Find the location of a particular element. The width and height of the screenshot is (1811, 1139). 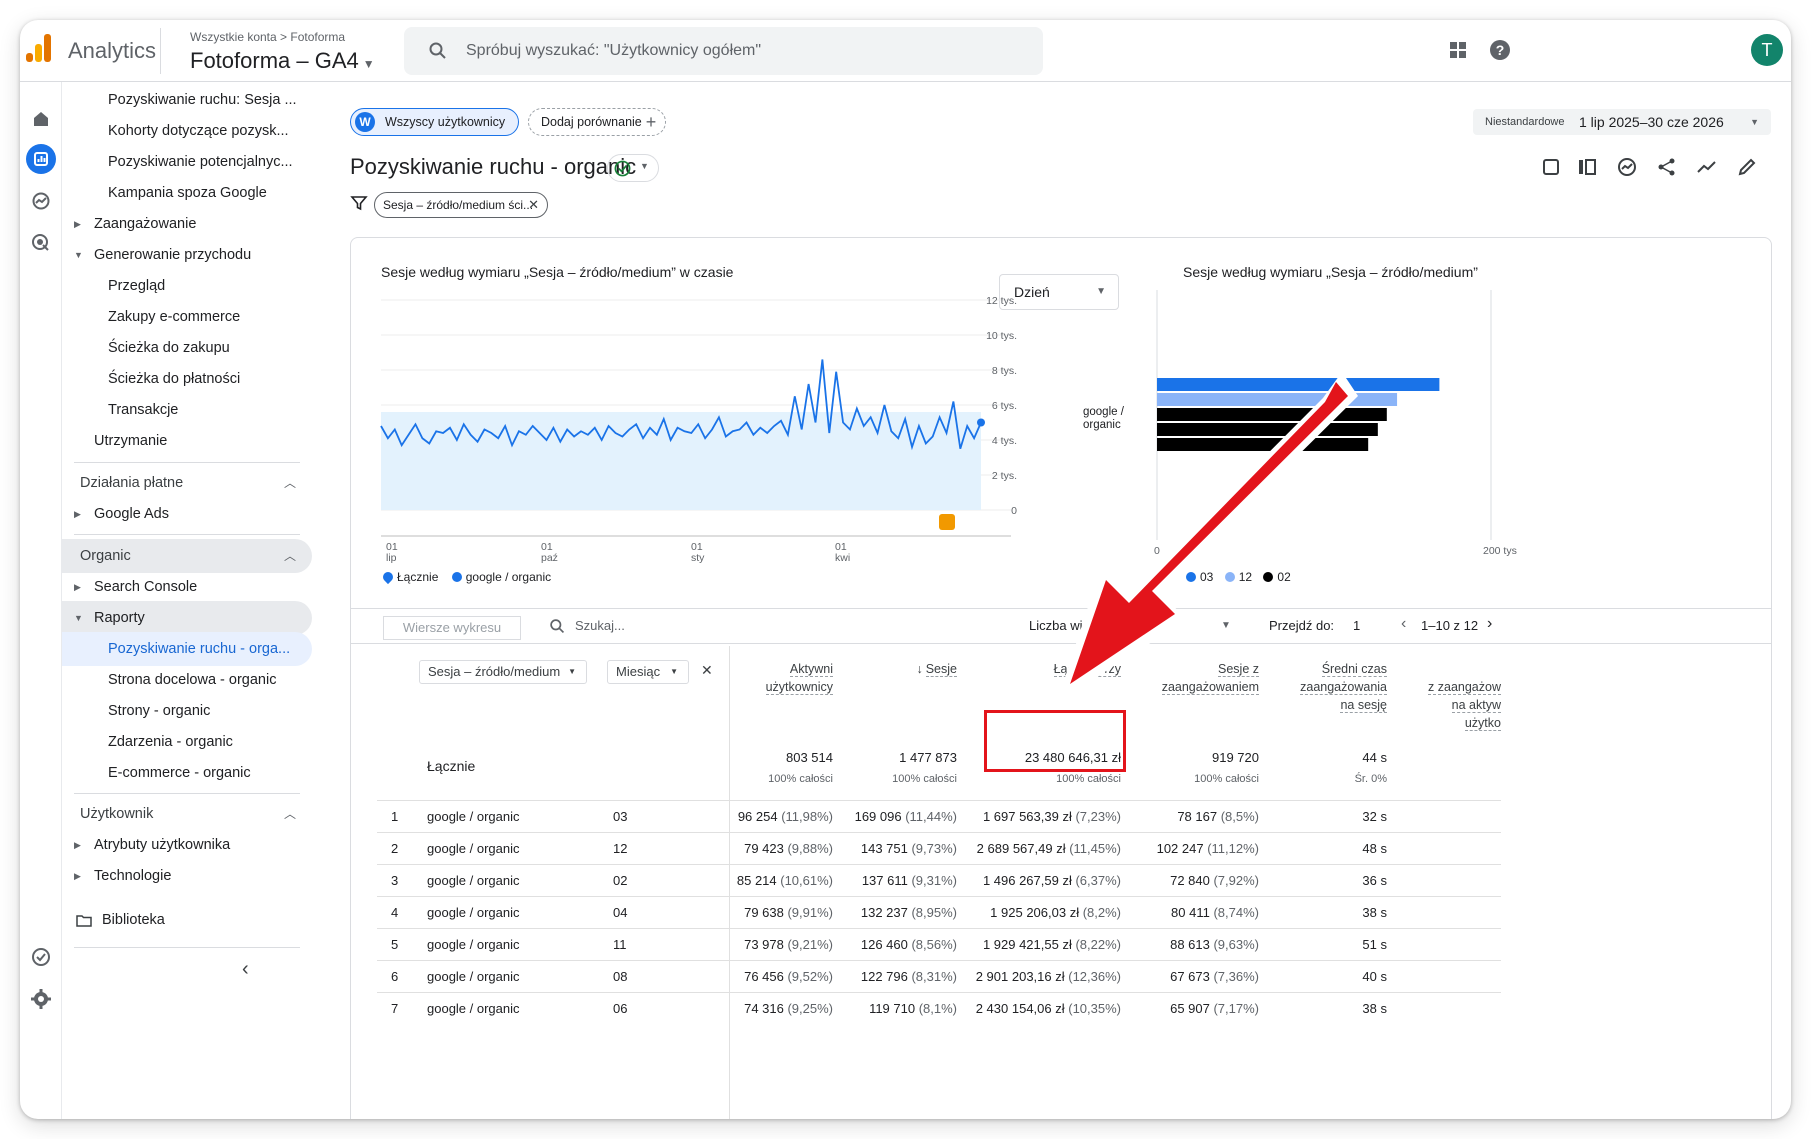

sidebar-item-user-attributes: ▶ Atrybuty użytkownika is located at coordinates (187, 845).